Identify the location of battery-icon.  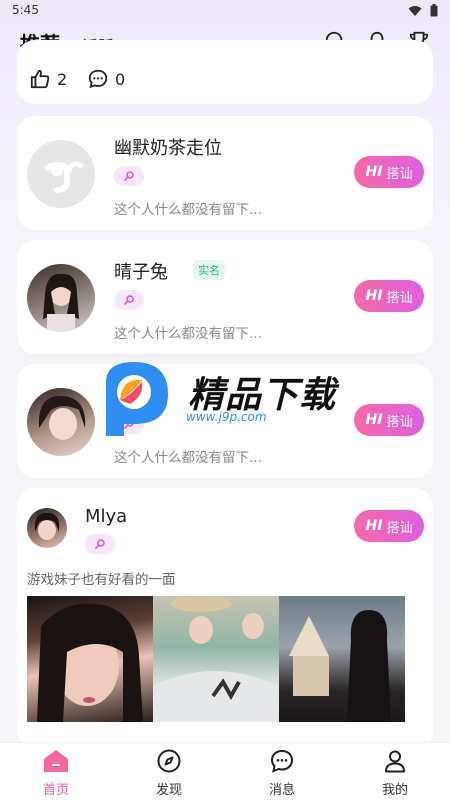
(434, 10).